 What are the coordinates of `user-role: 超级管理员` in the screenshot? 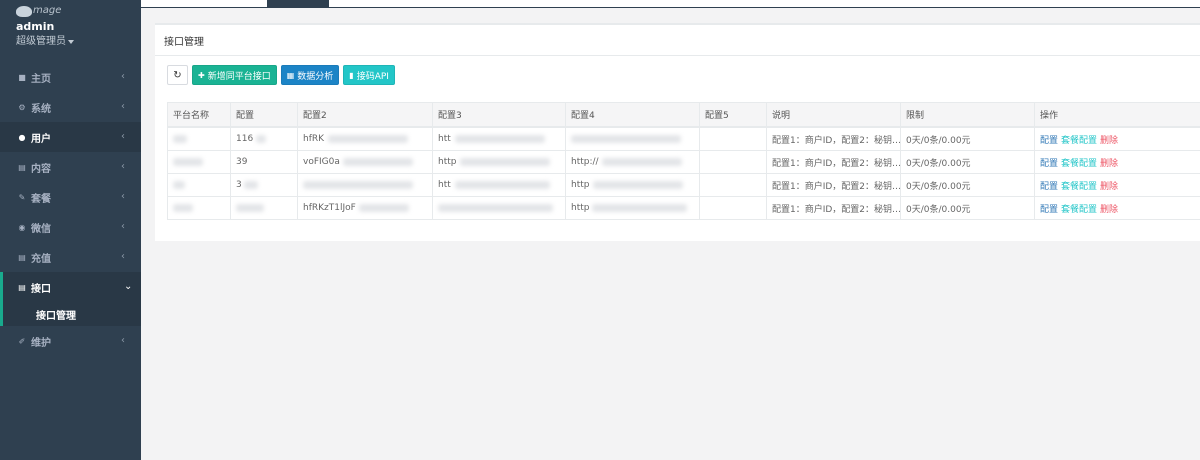 It's located at (41, 41).